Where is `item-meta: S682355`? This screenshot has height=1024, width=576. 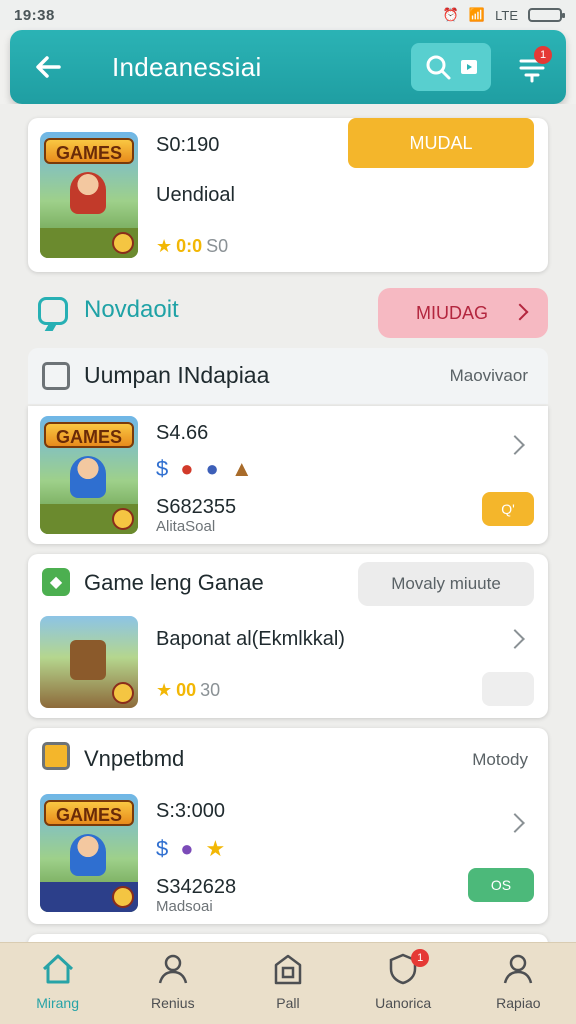
item-meta: S682355 is located at coordinates (196, 507).